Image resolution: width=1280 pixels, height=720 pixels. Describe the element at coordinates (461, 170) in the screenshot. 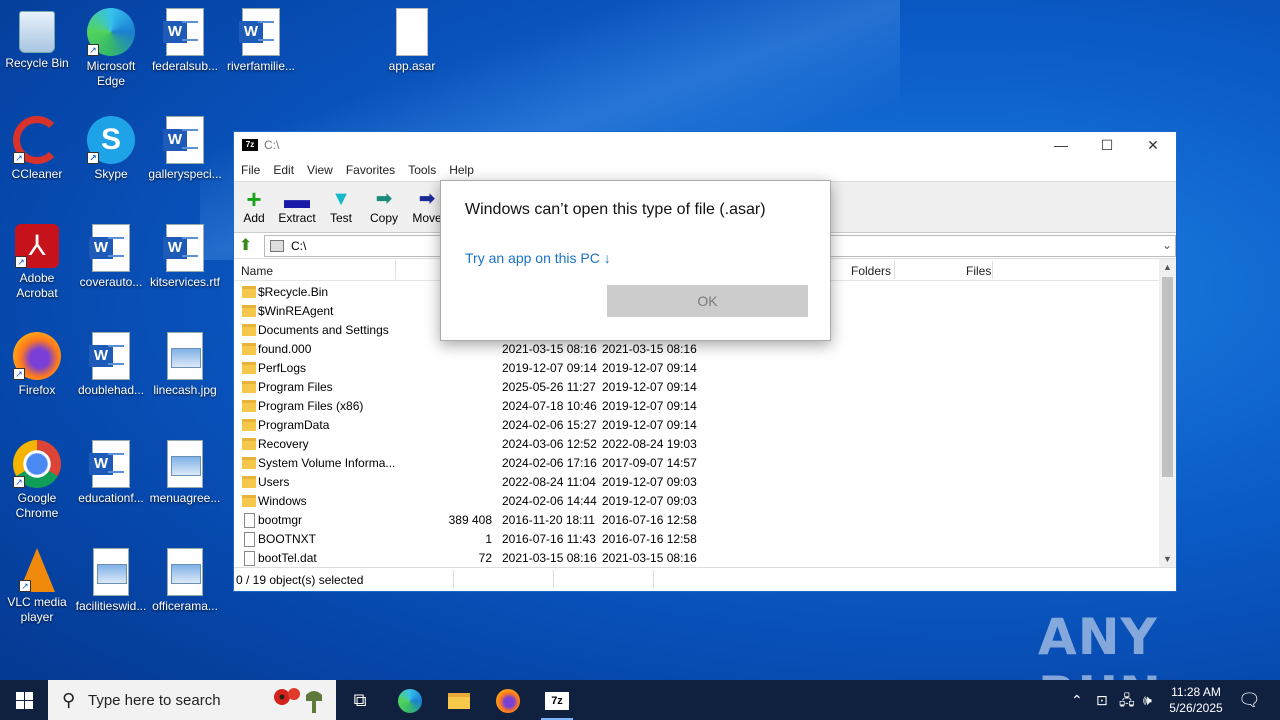

I see `menu-help: Help` at that location.